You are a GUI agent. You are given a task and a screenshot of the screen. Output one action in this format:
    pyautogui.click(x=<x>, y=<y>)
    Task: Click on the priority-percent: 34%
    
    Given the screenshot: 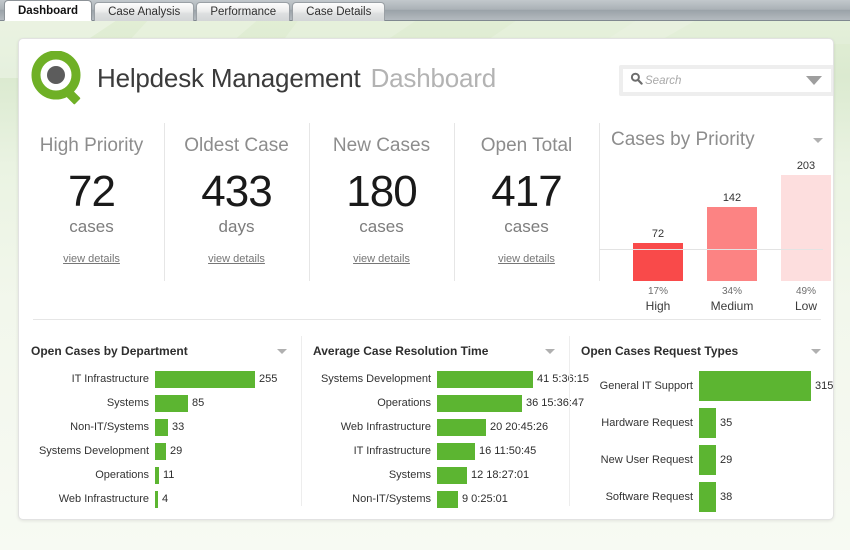 What is the action you would take?
    pyautogui.click(x=731, y=291)
    